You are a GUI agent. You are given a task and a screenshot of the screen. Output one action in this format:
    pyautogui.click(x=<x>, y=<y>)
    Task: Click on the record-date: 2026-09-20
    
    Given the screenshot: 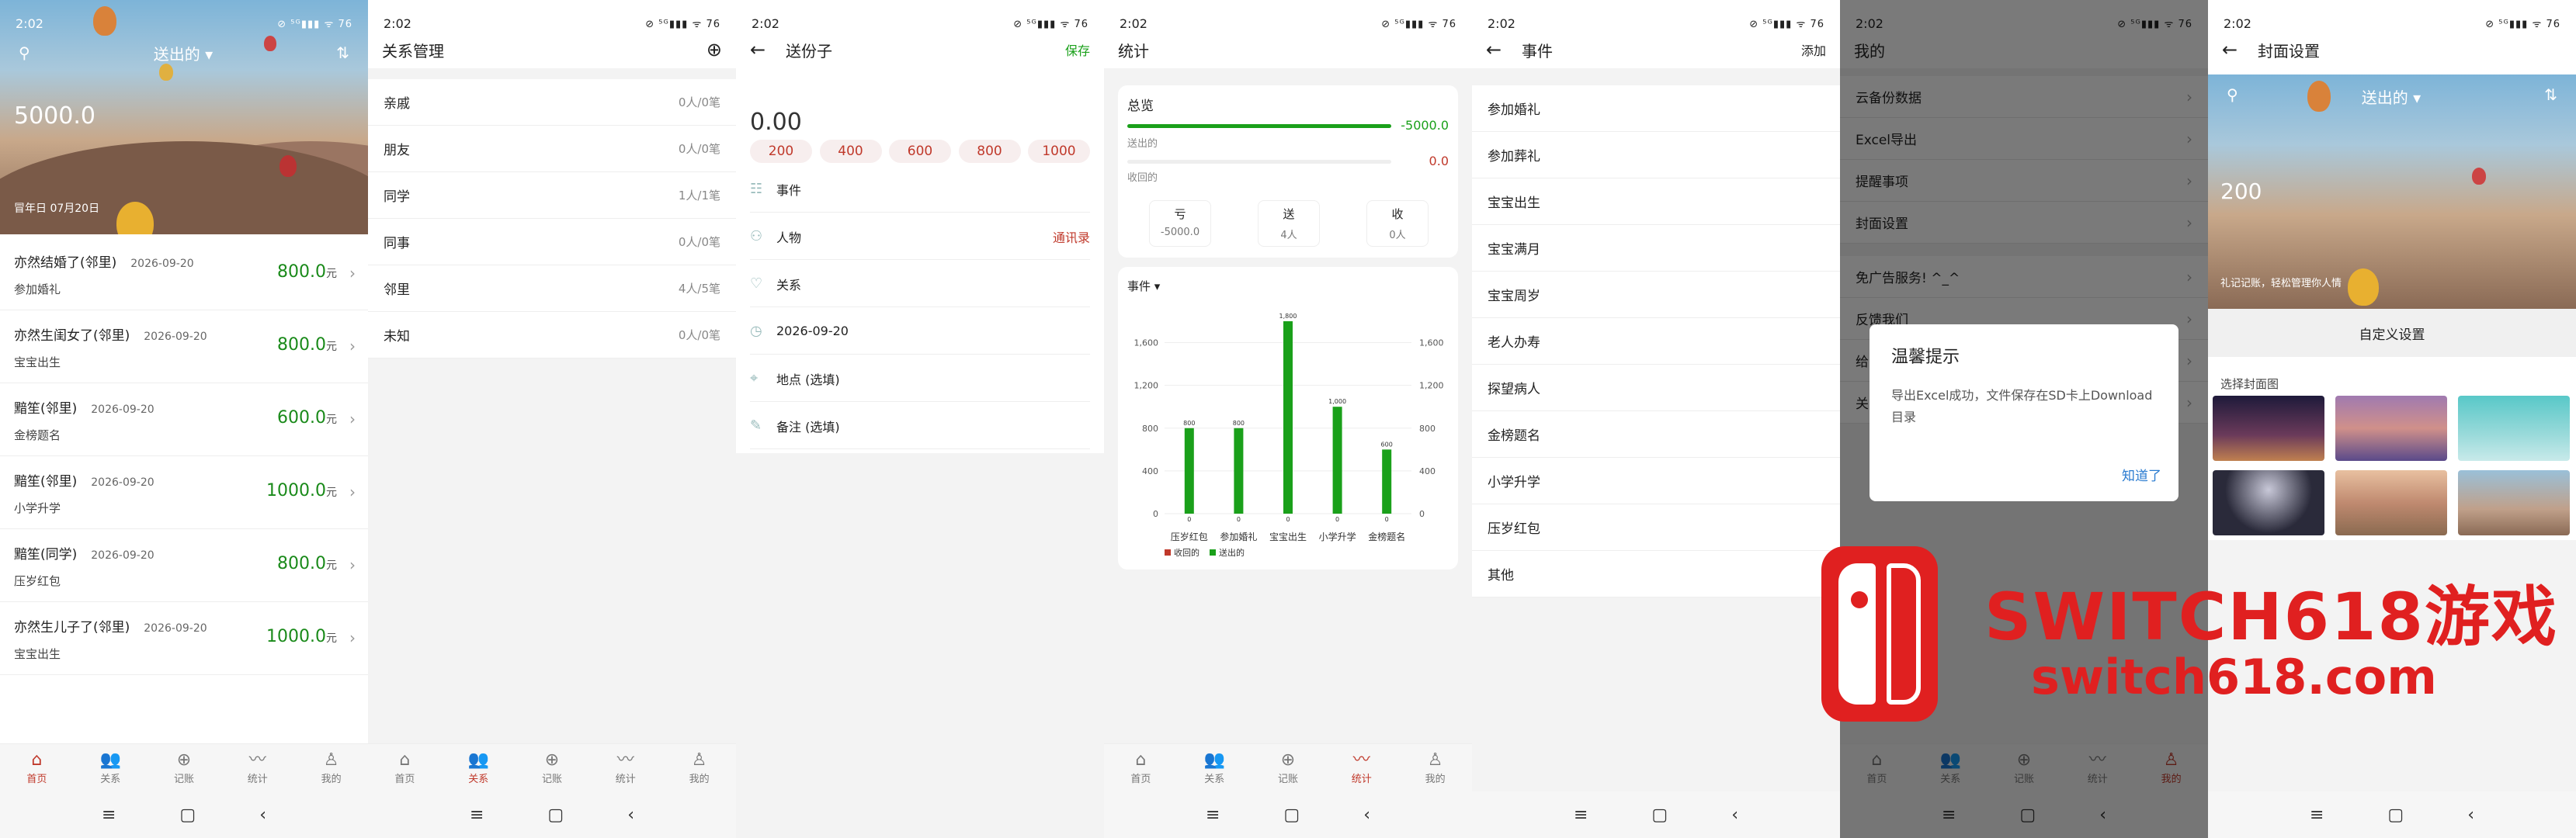 What is the action you would take?
    pyautogui.click(x=122, y=555)
    